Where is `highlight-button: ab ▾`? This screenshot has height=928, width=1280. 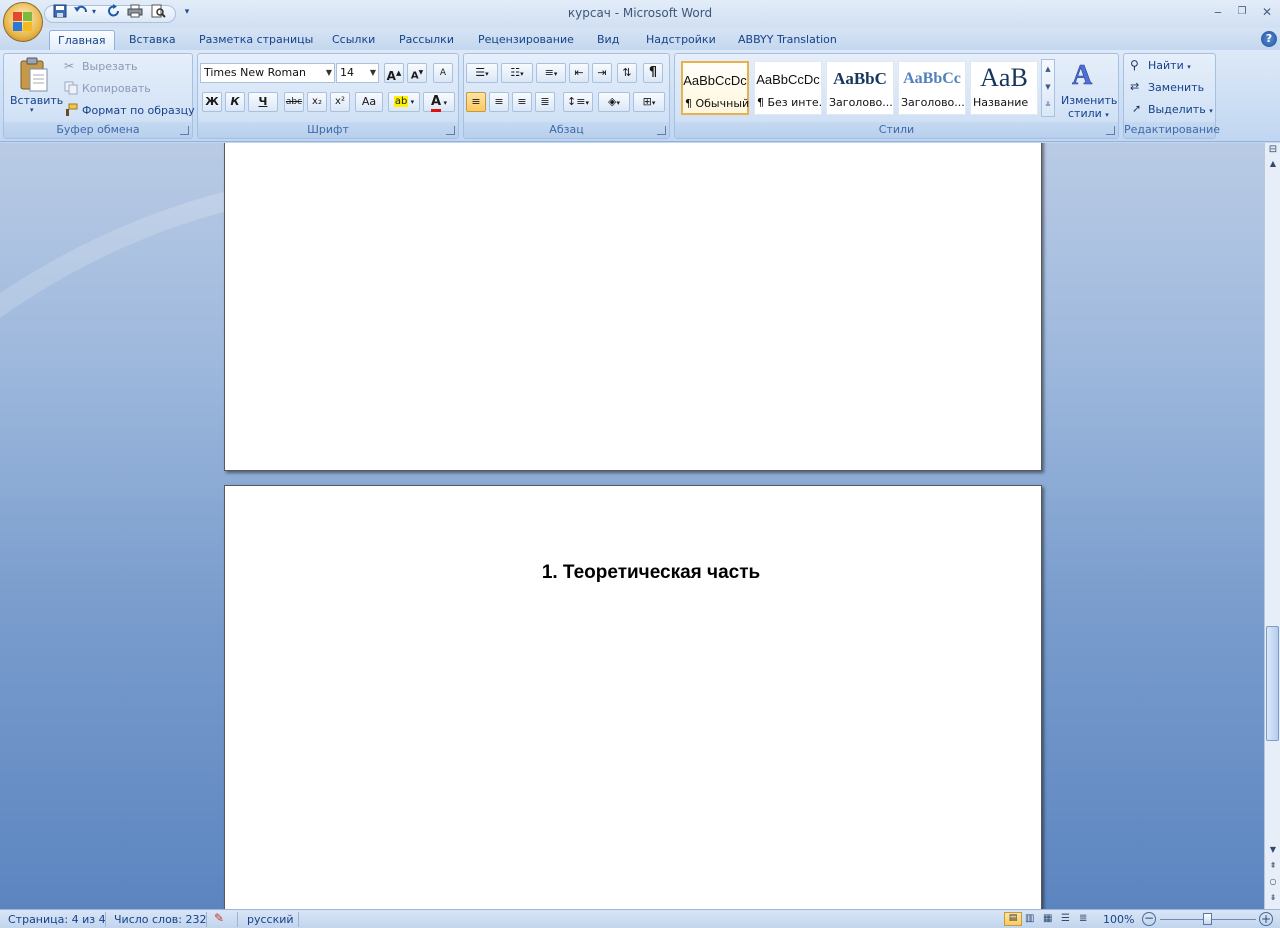 highlight-button: ab ▾ is located at coordinates (404, 102).